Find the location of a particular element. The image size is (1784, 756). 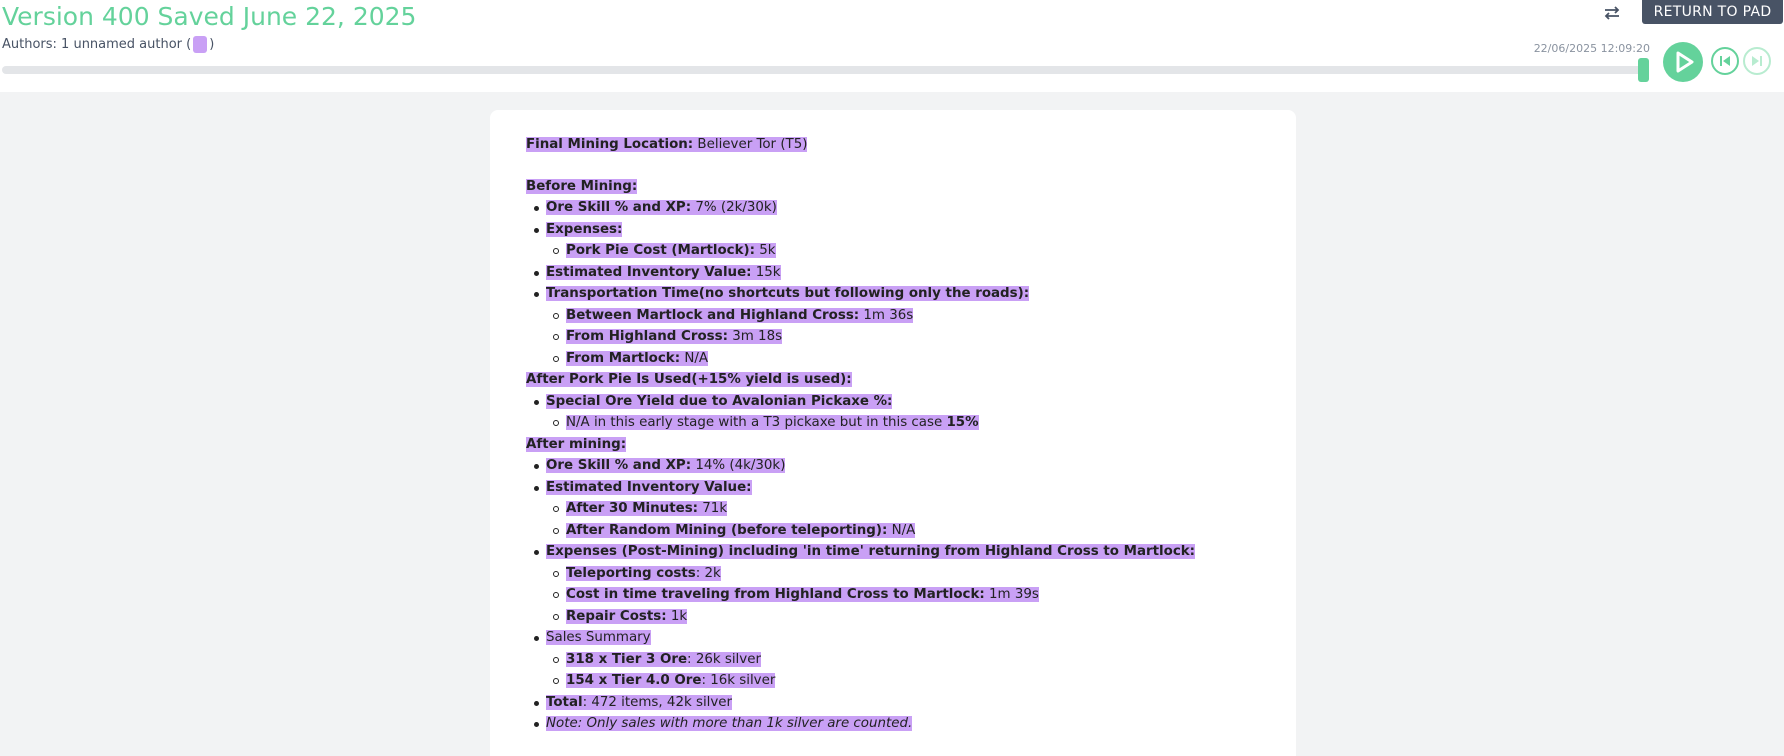

step-forward-icon is located at coordinates (1757, 61).